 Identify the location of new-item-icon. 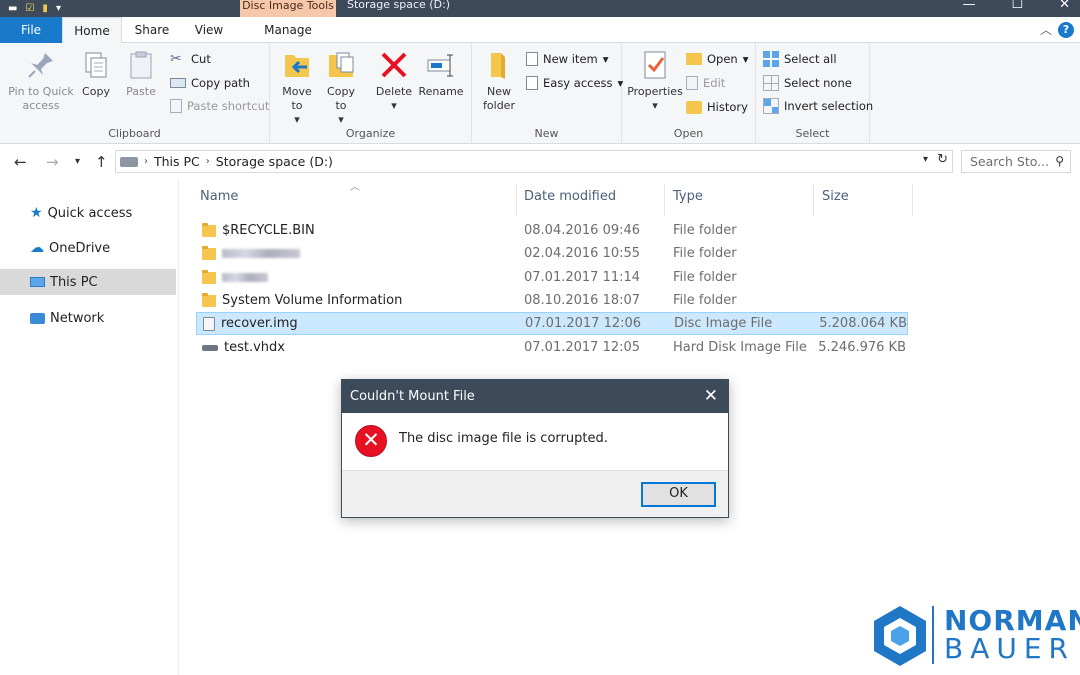
(532, 59).